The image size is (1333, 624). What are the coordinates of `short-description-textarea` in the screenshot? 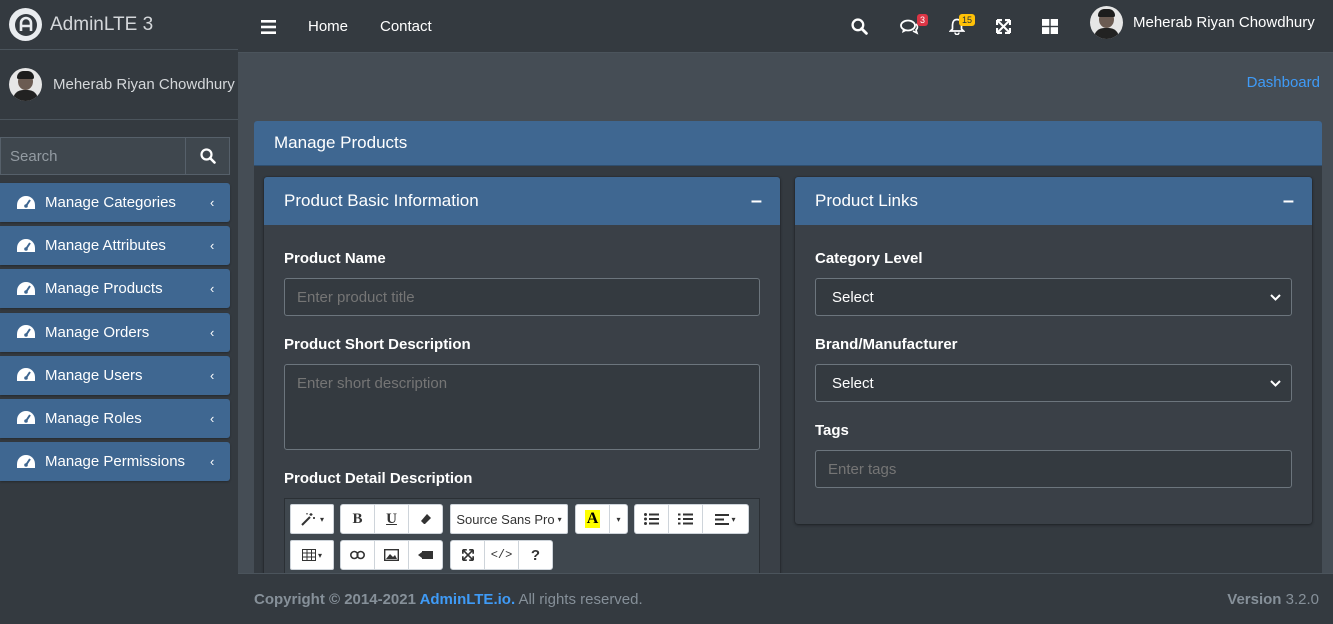 It's located at (522, 407).